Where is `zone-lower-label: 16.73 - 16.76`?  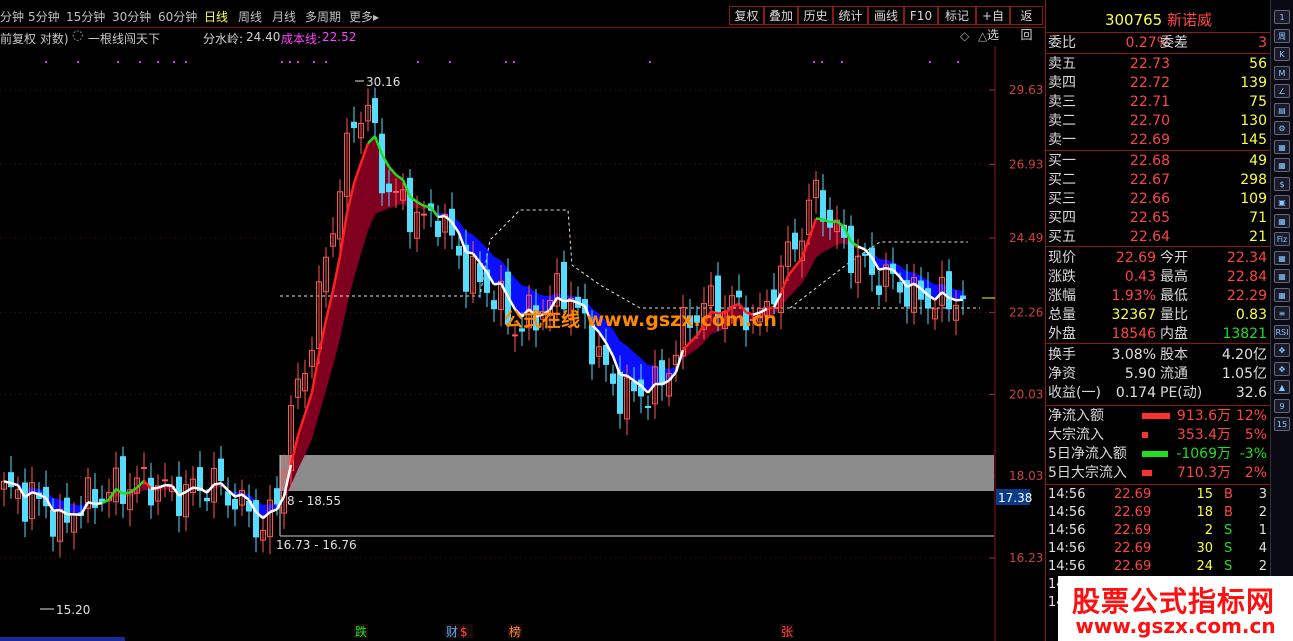 zone-lower-label: 16.73 - 16.76 is located at coordinates (316, 545).